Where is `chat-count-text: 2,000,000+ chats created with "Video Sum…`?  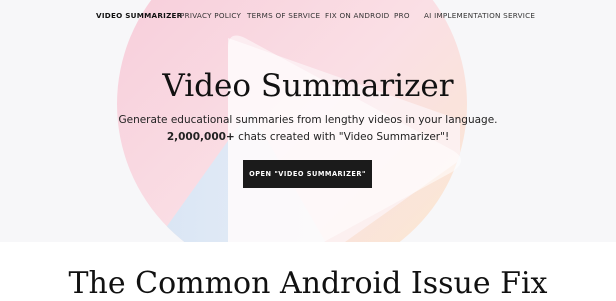
chat-count-text: 2,000,000+ chats created with "Video Sum… is located at coordinates (308, 137).